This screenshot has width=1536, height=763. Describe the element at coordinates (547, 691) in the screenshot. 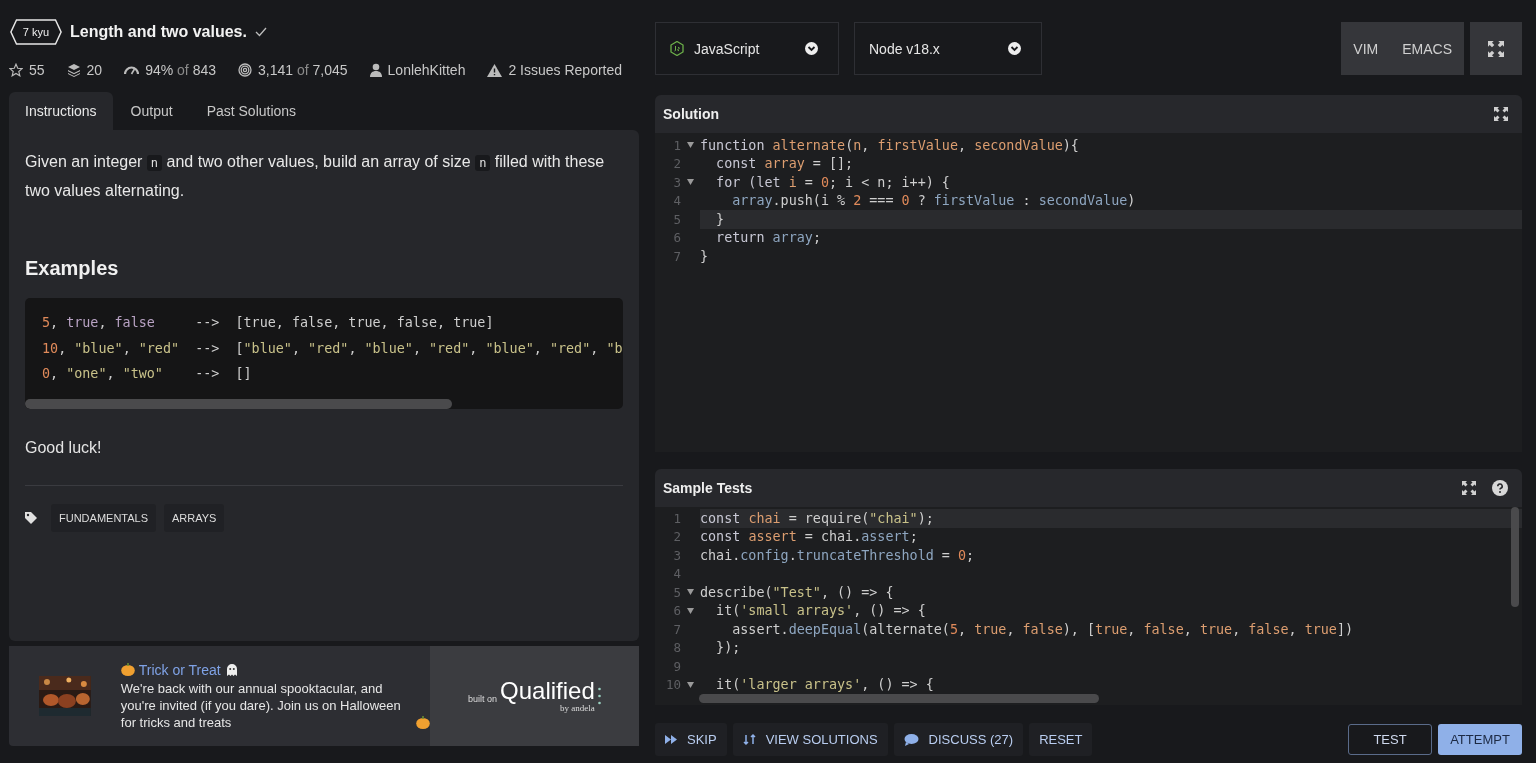

I see `brand-name: Qualified` at that location.